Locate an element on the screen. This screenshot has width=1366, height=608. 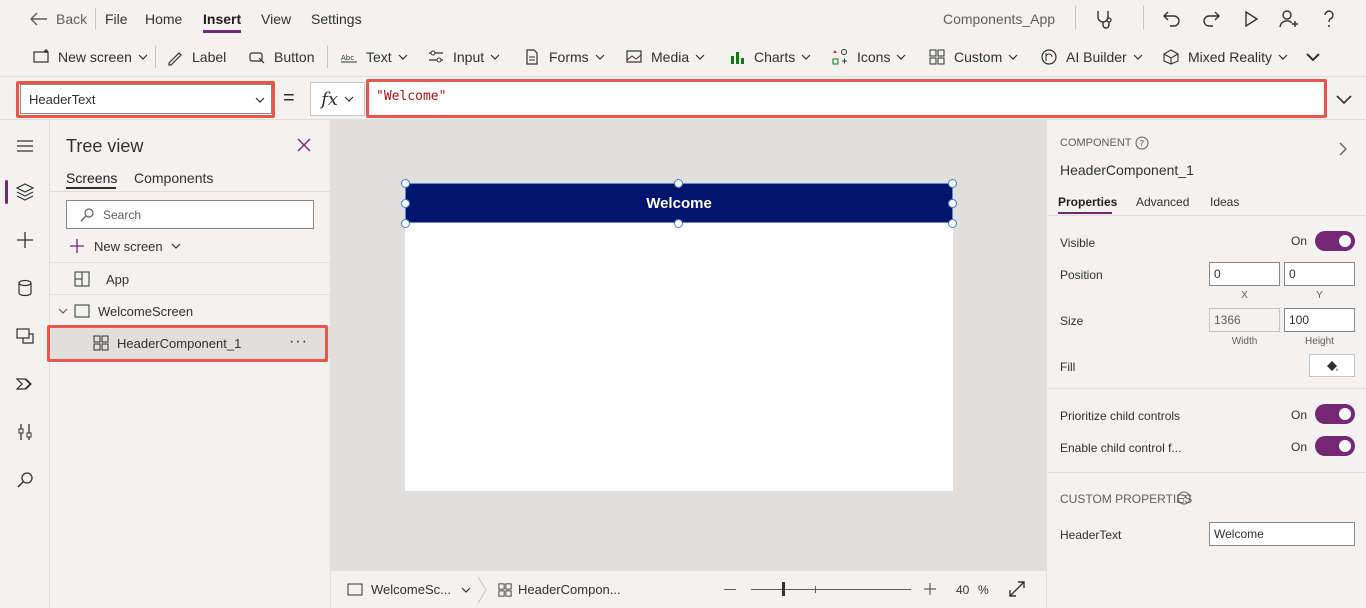
mixed-reality-cube-icon is located at coordinates (1171, 57).